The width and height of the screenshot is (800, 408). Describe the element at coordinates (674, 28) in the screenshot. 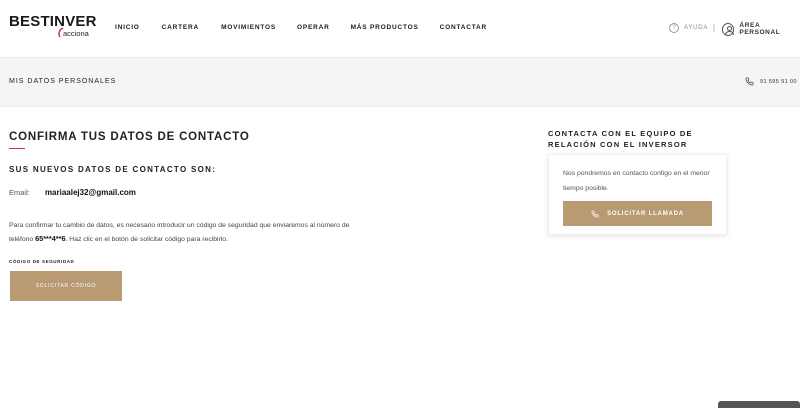

I see `question-icon: ?` at that location.